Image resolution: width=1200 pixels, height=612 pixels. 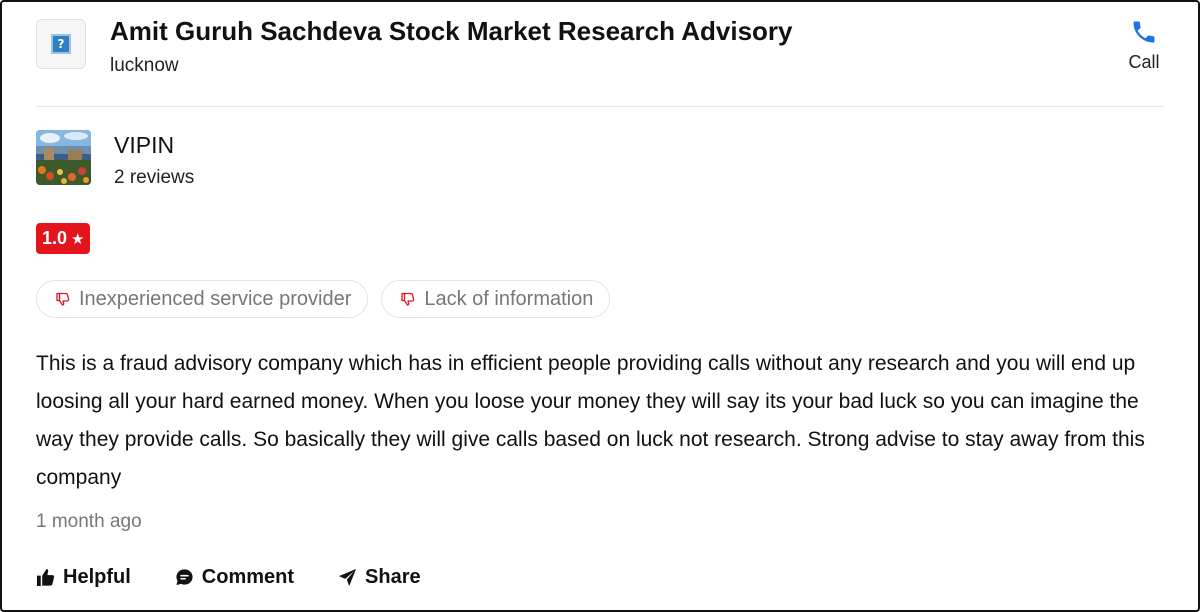 I want to click on rating-badge: 1.0 ★, so click(x=63, y=238).